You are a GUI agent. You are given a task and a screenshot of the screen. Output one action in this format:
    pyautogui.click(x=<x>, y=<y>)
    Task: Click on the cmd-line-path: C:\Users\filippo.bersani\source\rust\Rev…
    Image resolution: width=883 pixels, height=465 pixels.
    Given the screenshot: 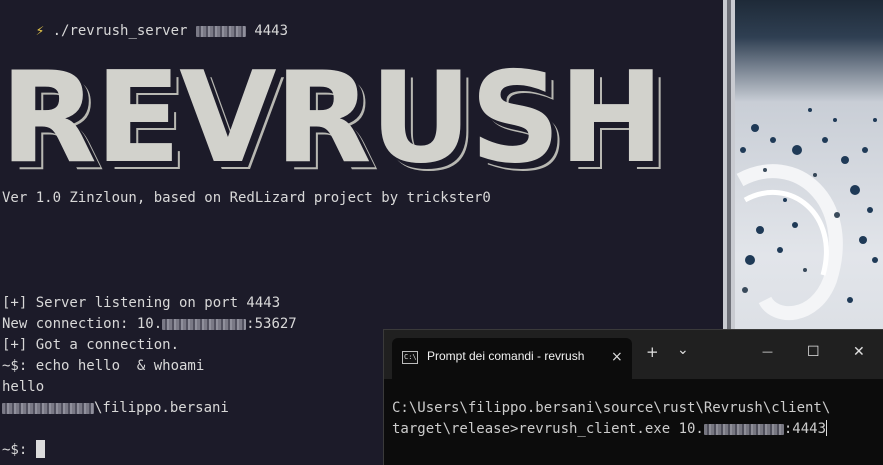 What is the action you would take?
    pyautogui.click(x=611, y=408)
    